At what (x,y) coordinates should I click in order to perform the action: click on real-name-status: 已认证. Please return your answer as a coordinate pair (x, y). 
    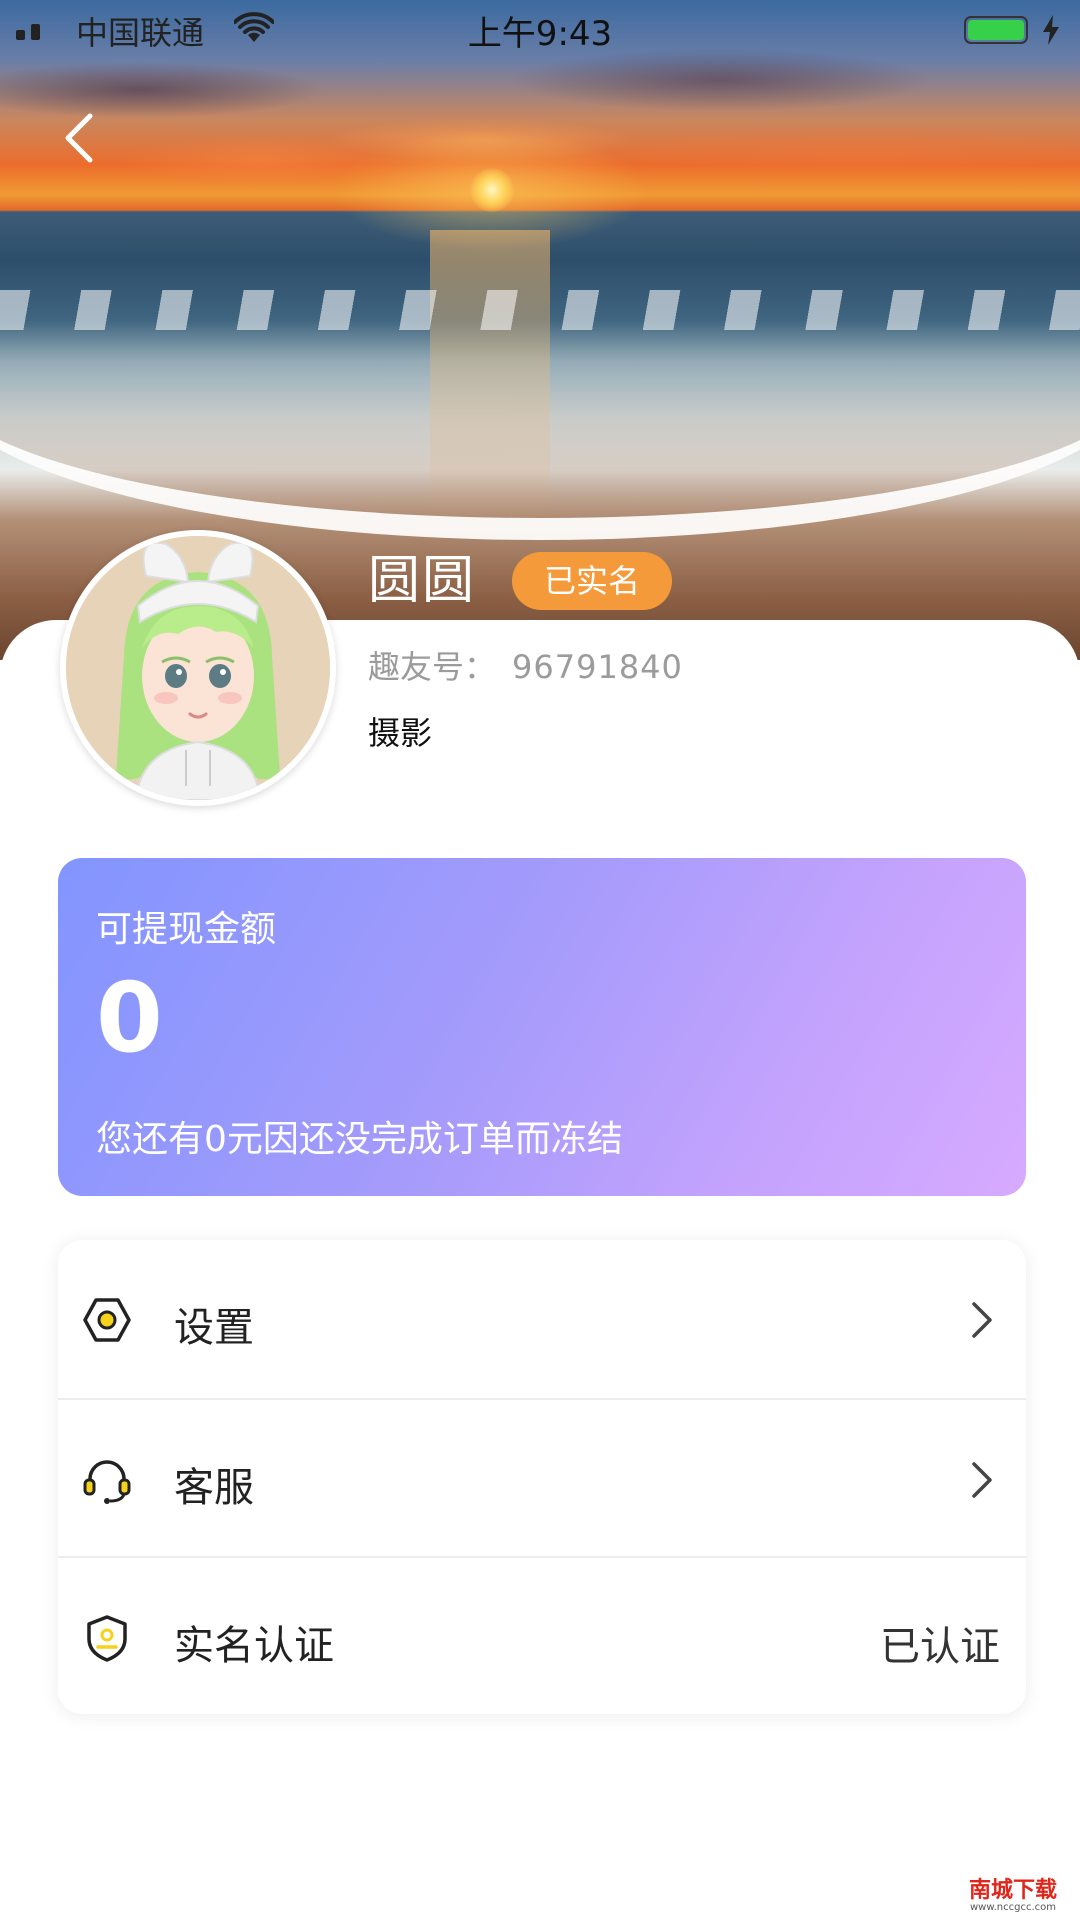
    Looking at the image, I should click on (940, 1647).